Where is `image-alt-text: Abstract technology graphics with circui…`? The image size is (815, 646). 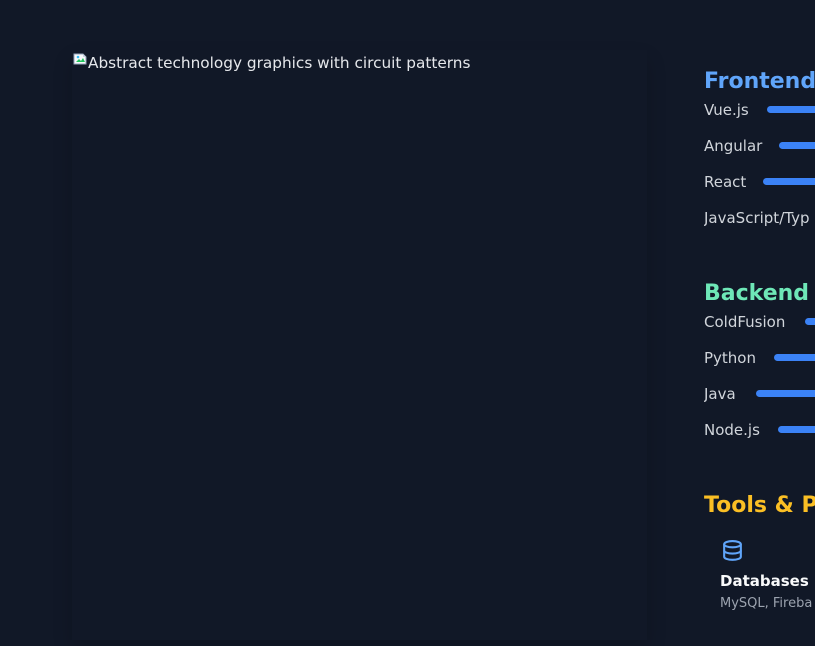 image-alt-text: Abstract technology graphics with circui… is located at coordinates (279, 63).